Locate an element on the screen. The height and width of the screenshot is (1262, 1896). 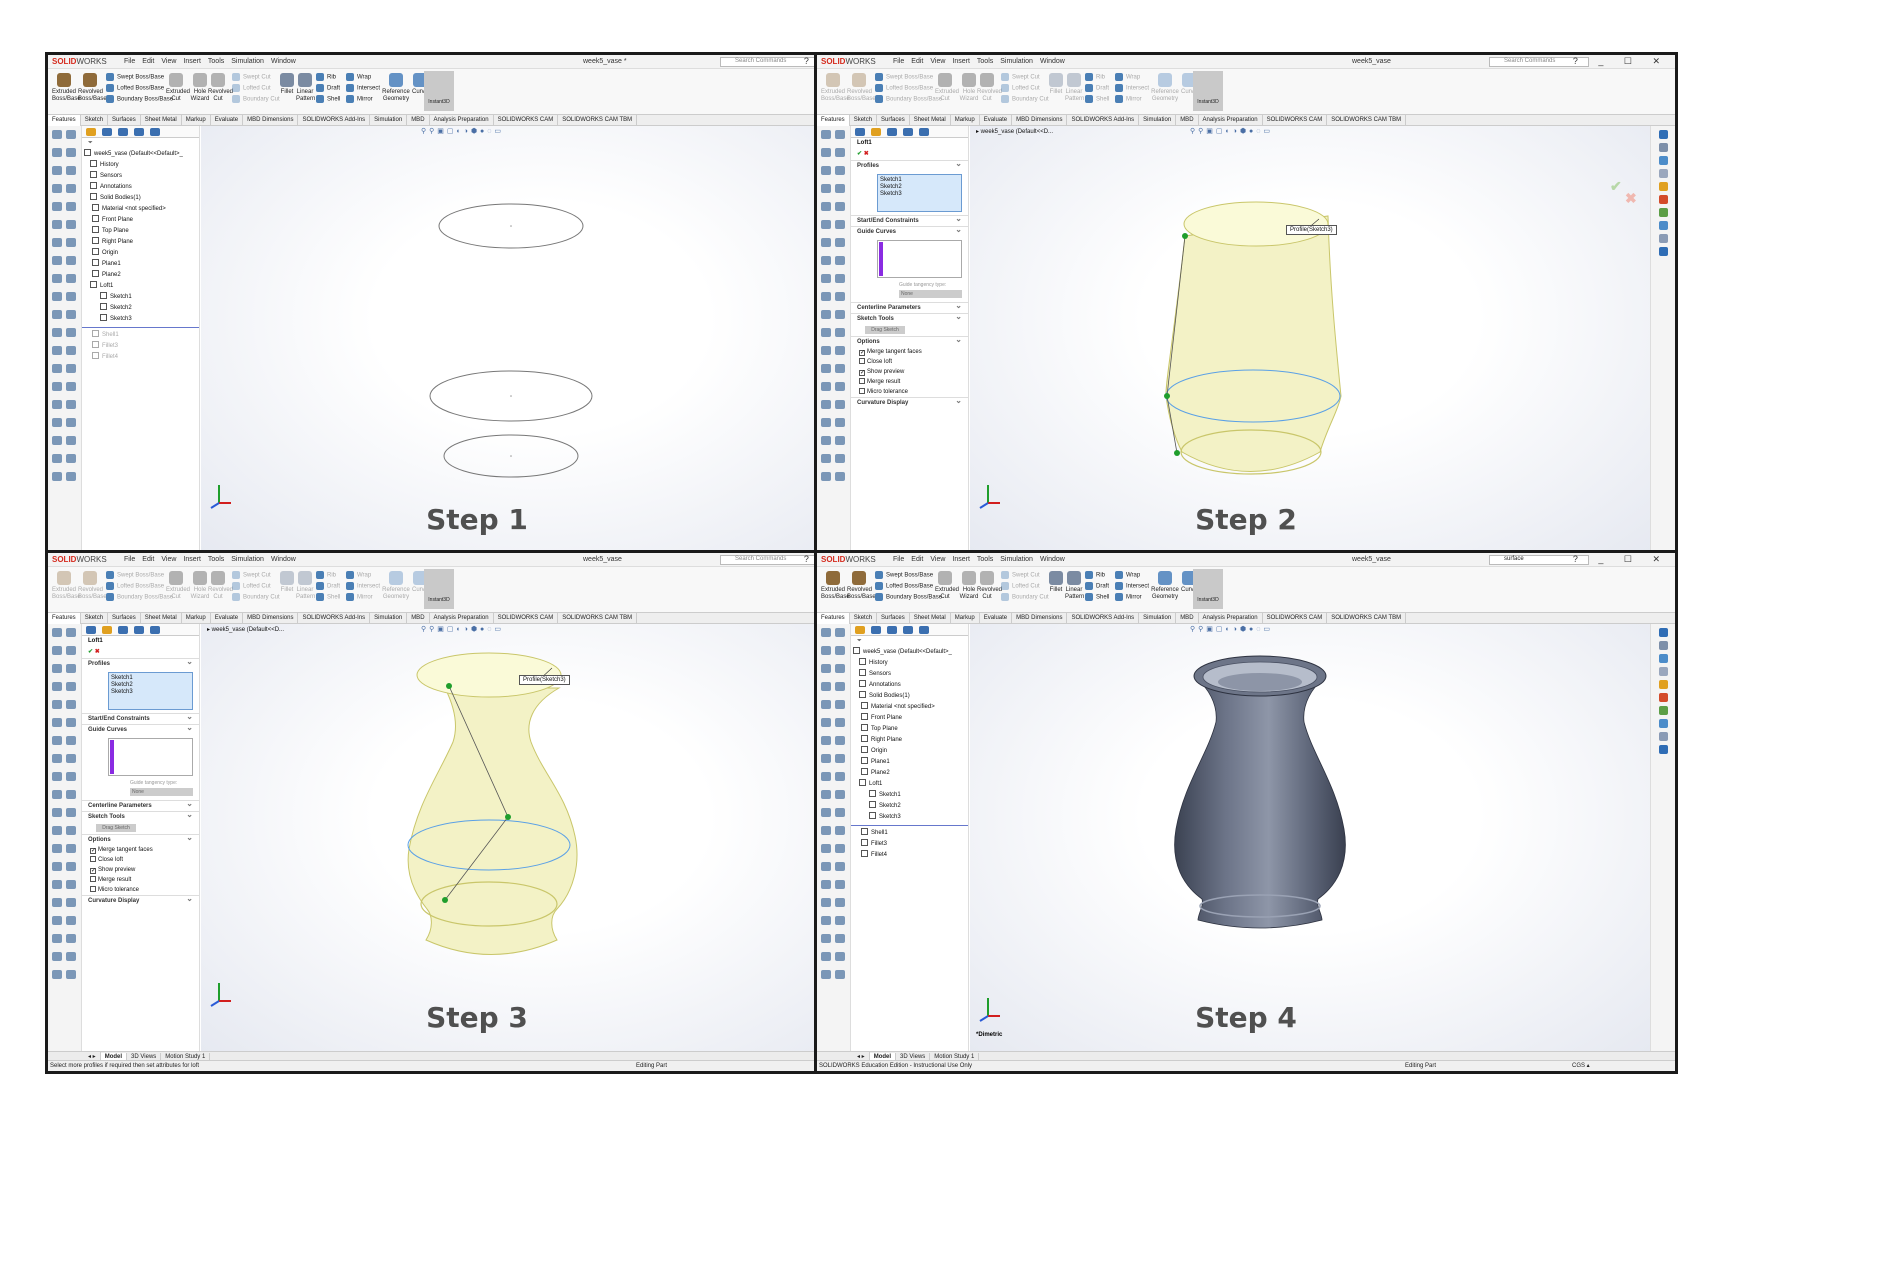
tab-sheet-metal: Sheet Metal is located at coordinates (161, 120).